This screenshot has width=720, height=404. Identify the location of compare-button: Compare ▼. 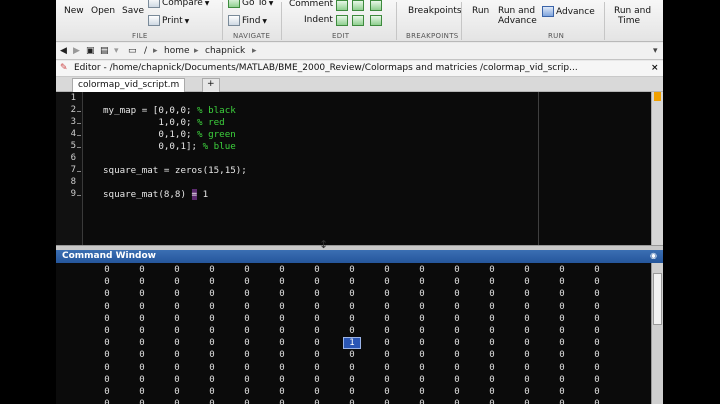
(178, 4).